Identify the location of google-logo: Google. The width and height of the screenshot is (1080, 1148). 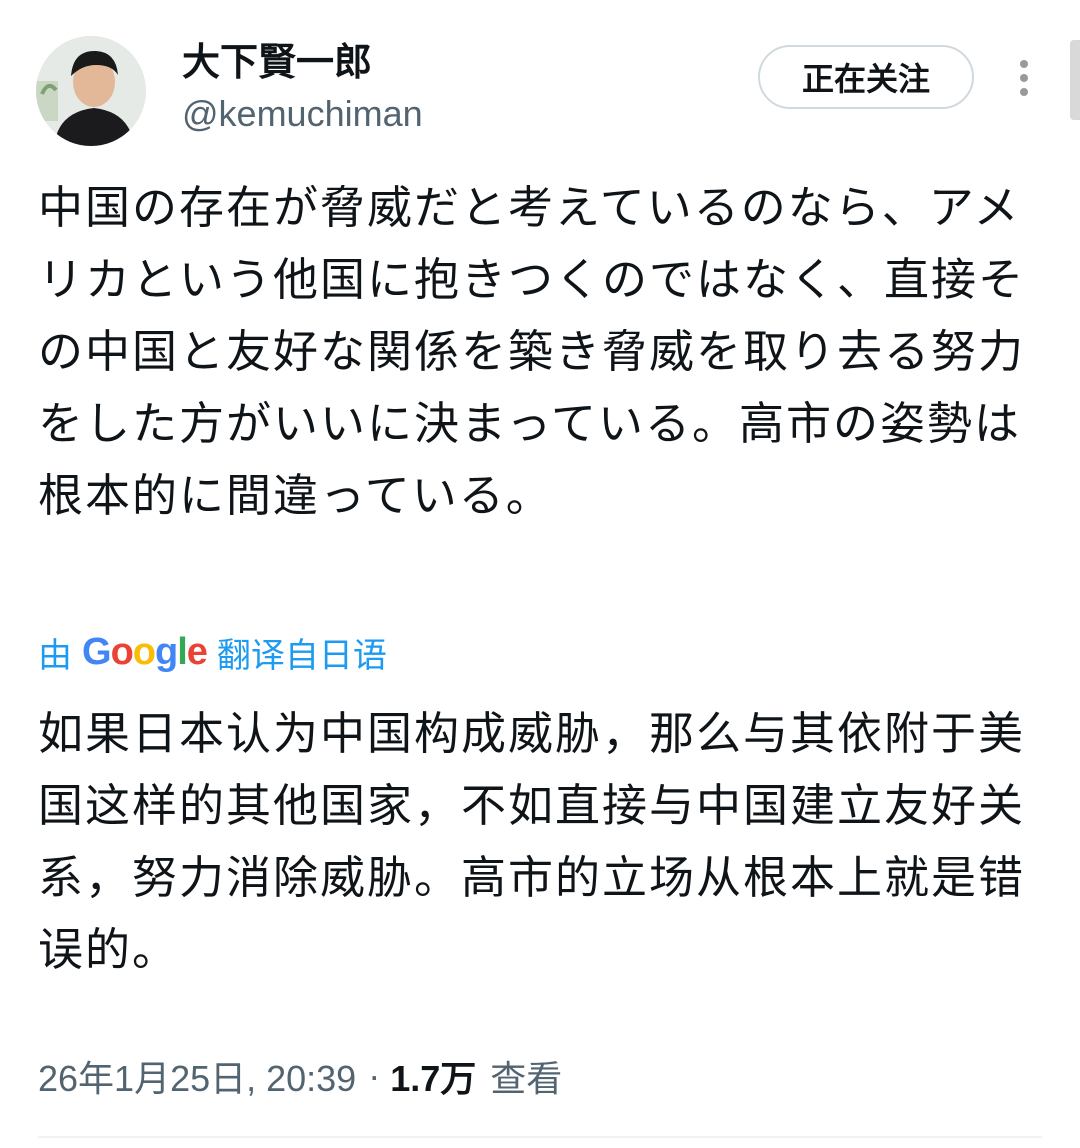
(145, 652).